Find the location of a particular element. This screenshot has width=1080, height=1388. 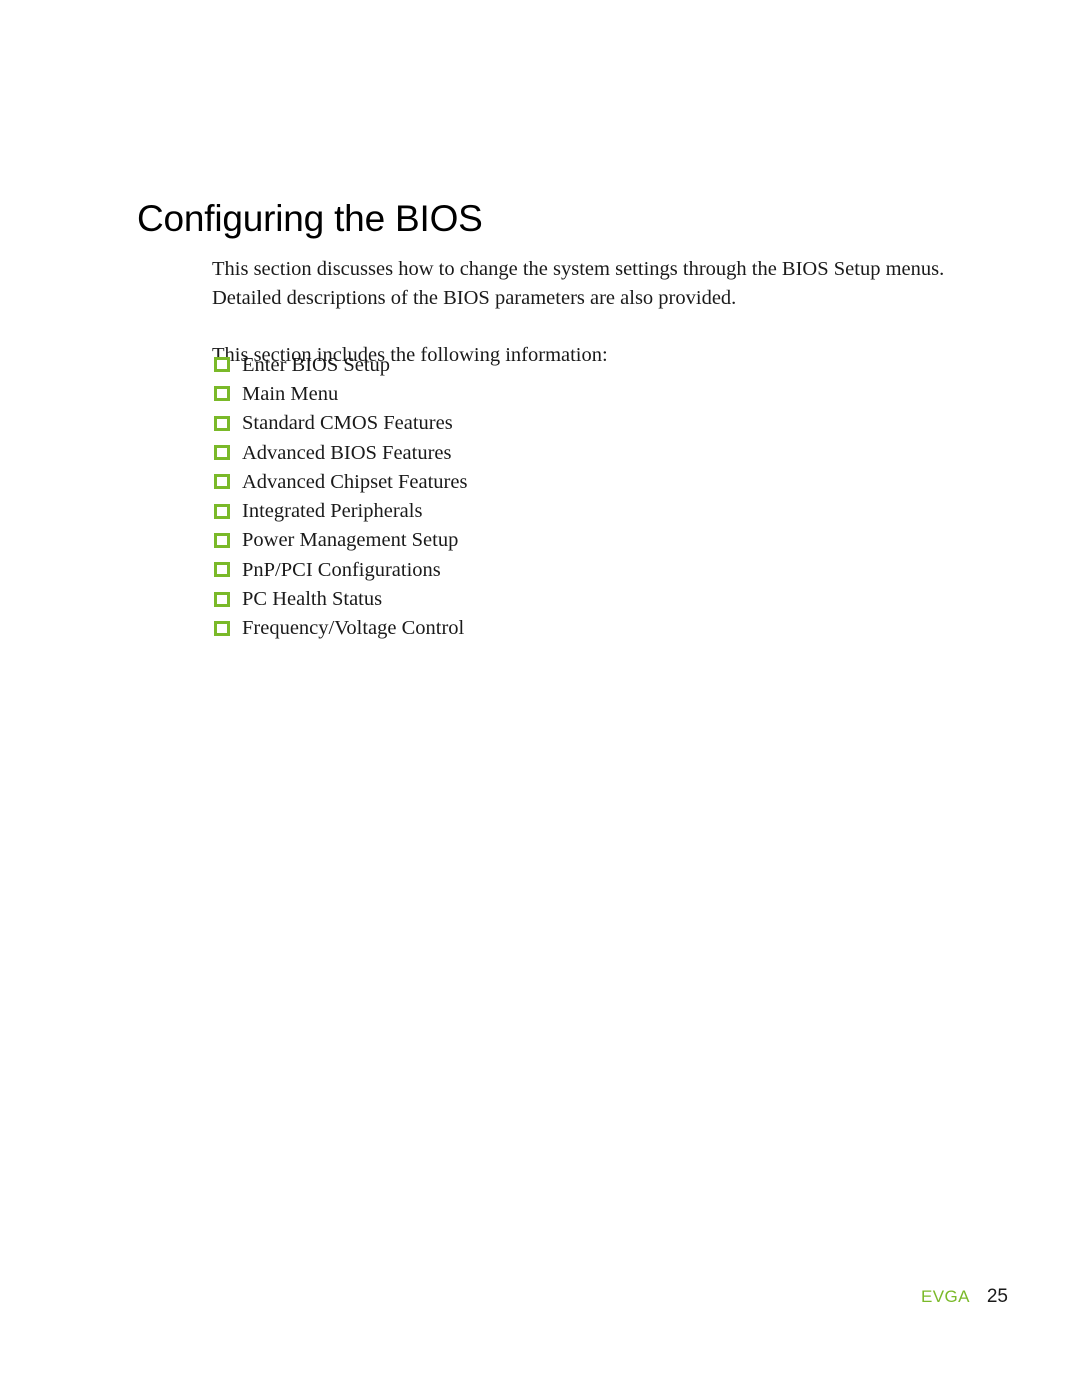

list-item: Standard CMOS Features is located at coordinates (340, 423).